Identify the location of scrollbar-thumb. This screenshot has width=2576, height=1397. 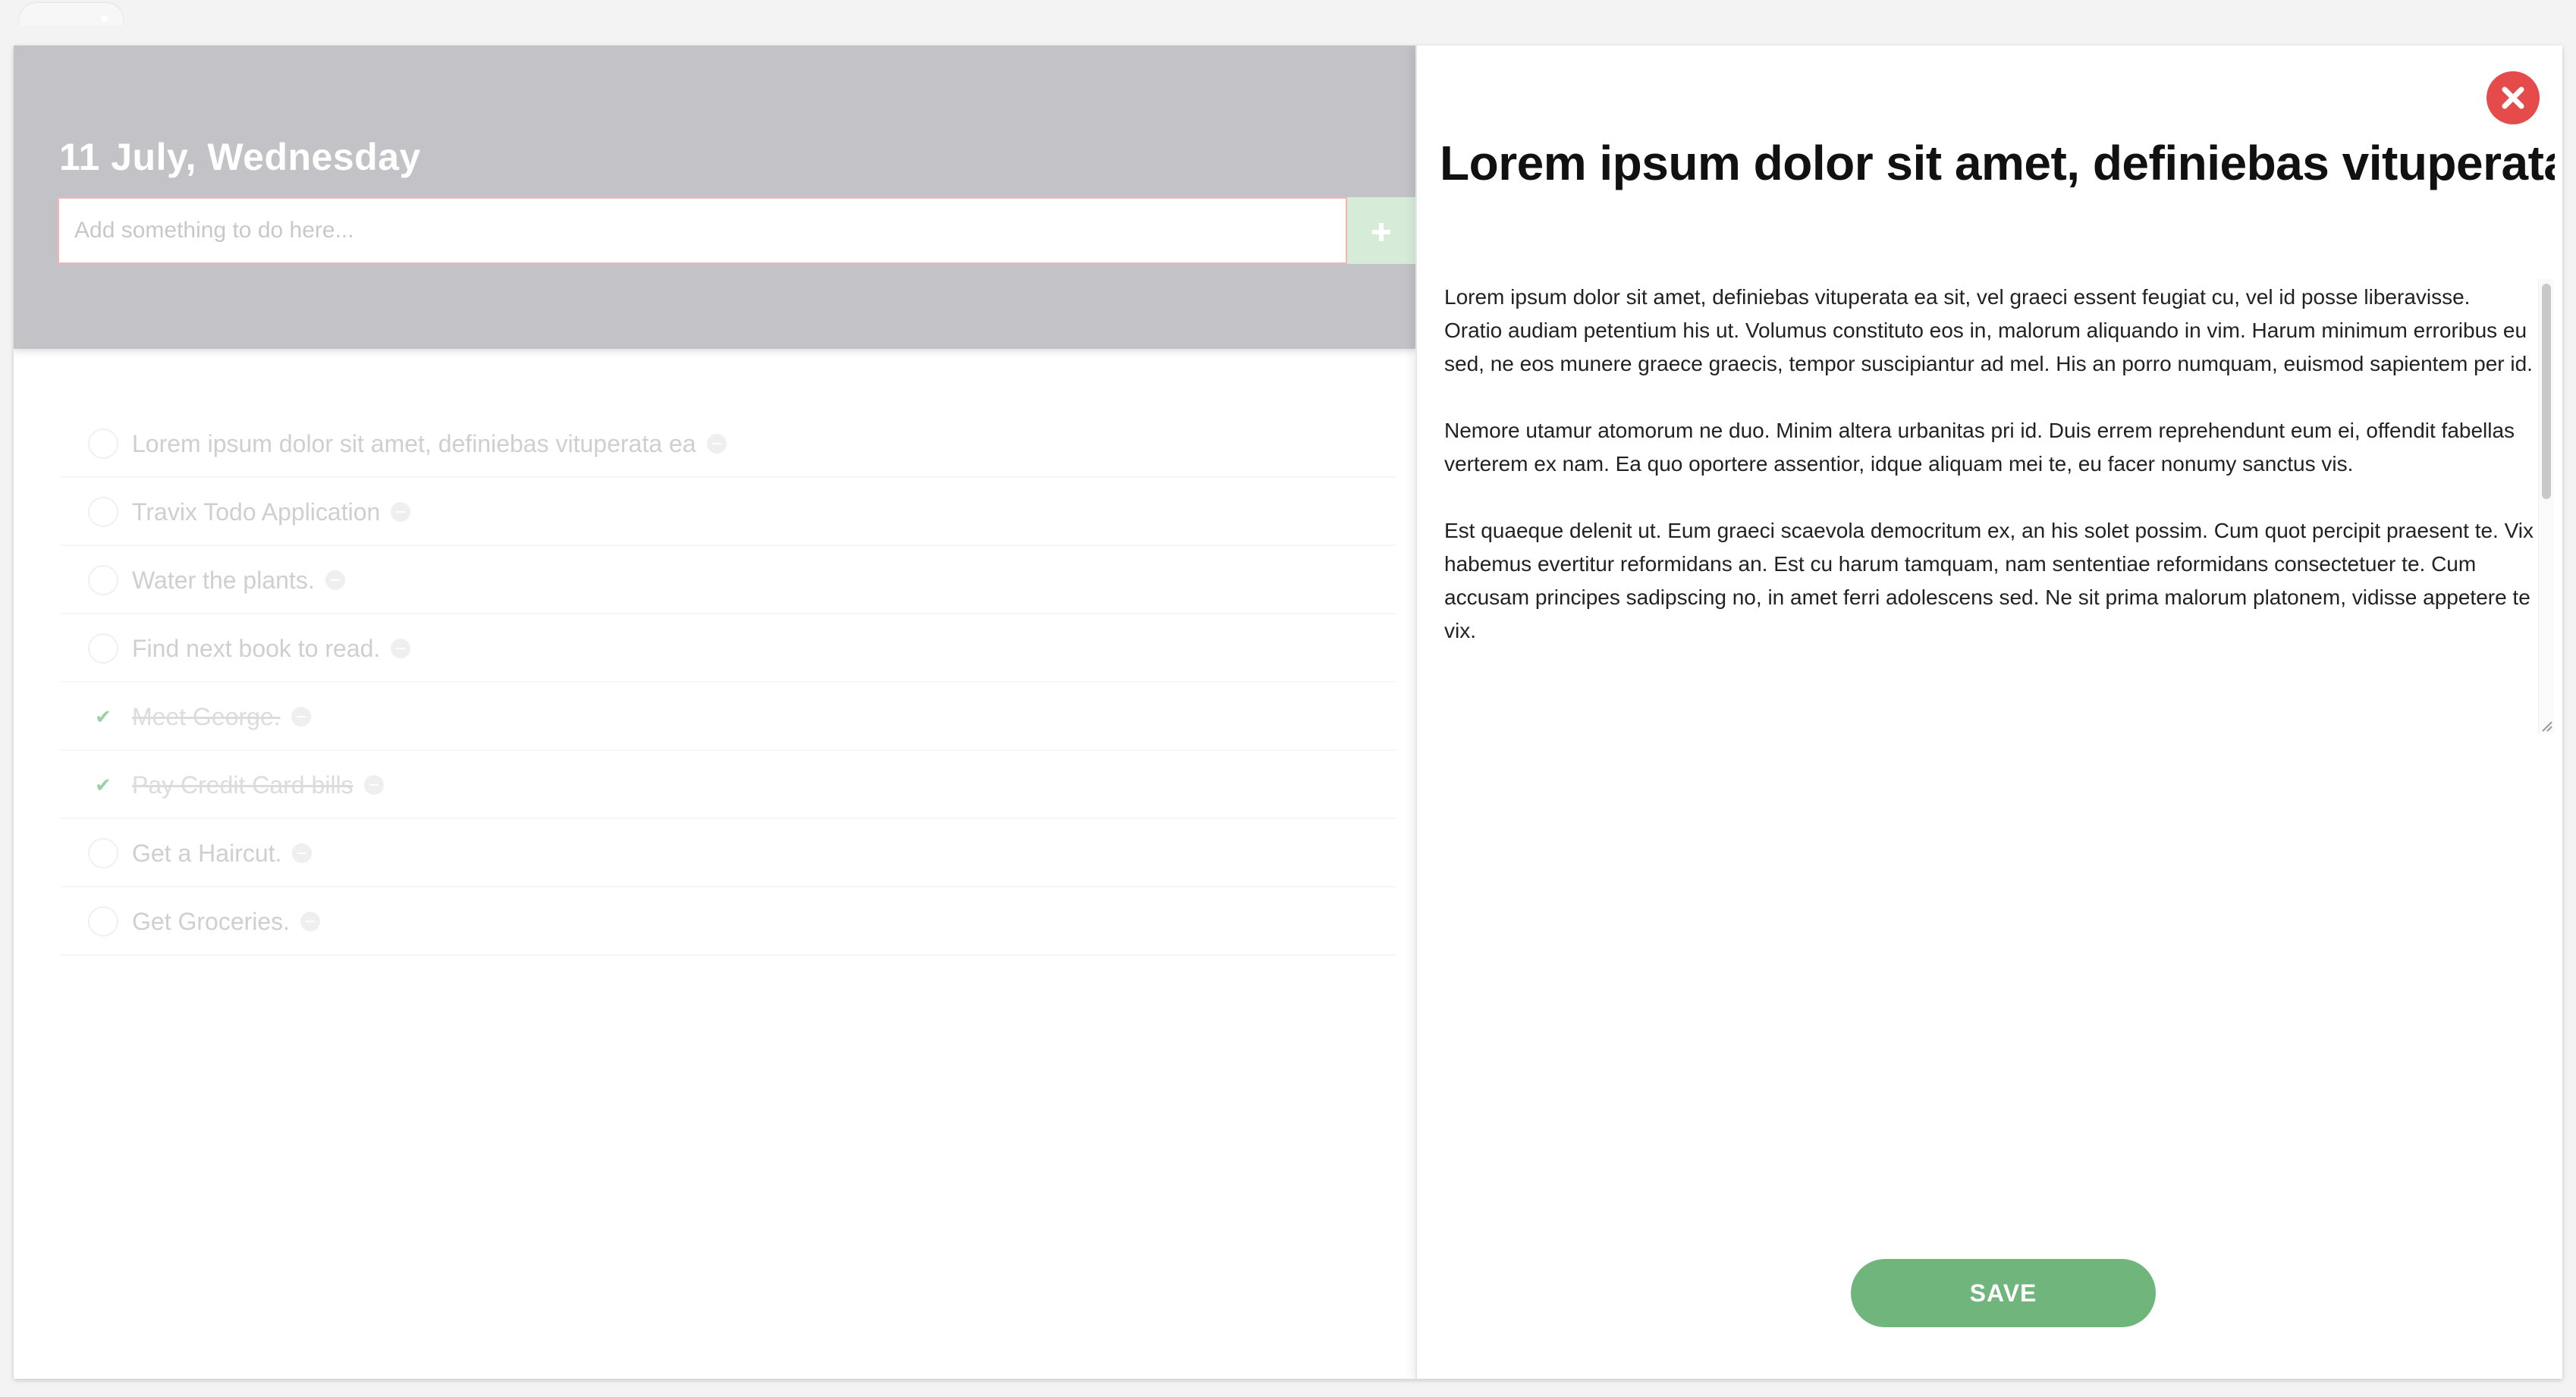
(2546, 391).